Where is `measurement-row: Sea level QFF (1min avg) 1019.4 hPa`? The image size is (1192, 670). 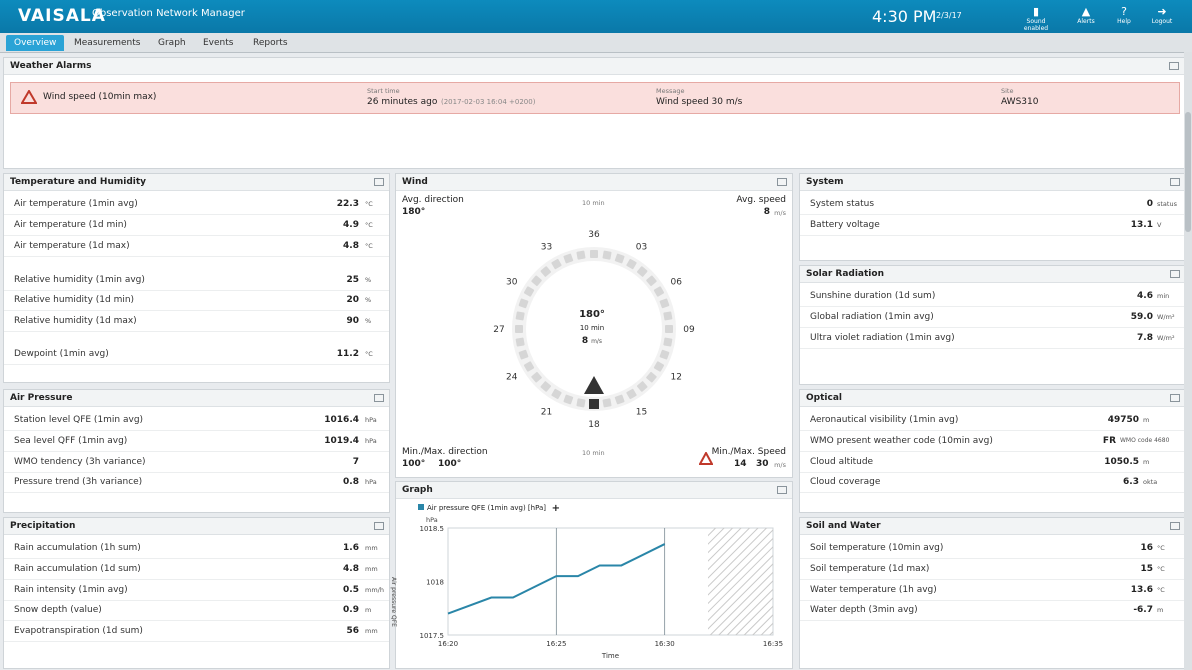 measurement-row: Sea level QFF (1min avg) 1019.4 hPa is located at coordinates (196, 441).